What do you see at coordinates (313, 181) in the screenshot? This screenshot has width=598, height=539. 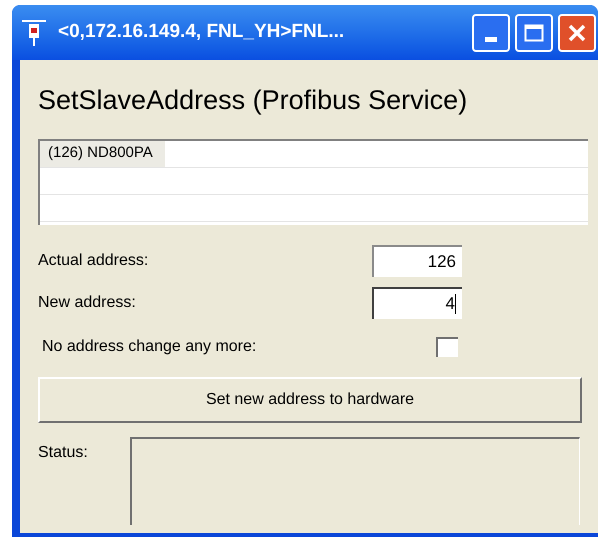 I see `device-list: (126) ND800PA` at bounding box center [313, 181].